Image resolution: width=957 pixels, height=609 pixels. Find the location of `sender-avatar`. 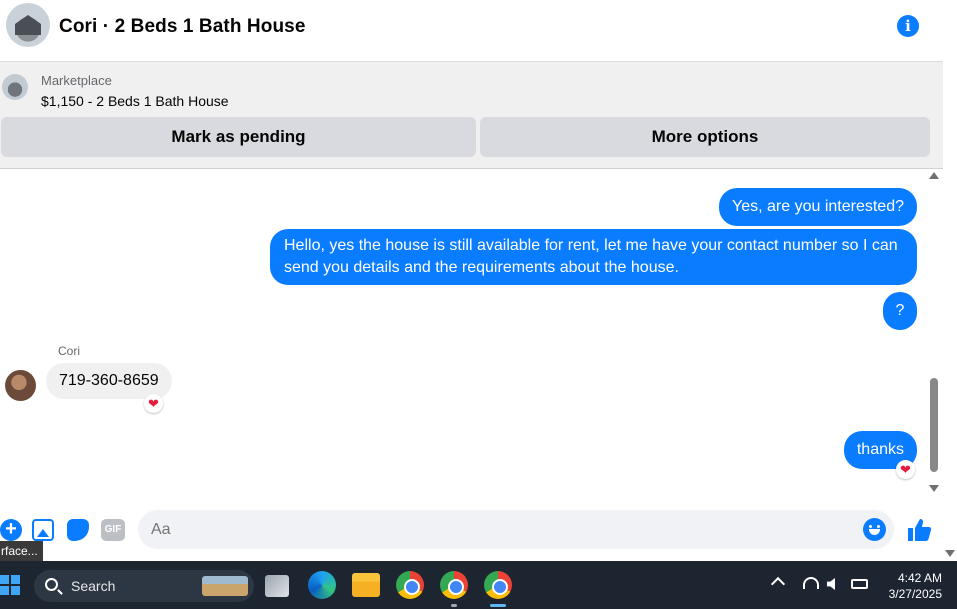

sender-avatar is located at coordinates (20, 385).